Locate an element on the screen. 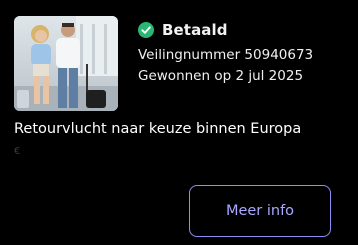 The image size is (358, 245). travel-couple-image is located at coordinates (66, 63).